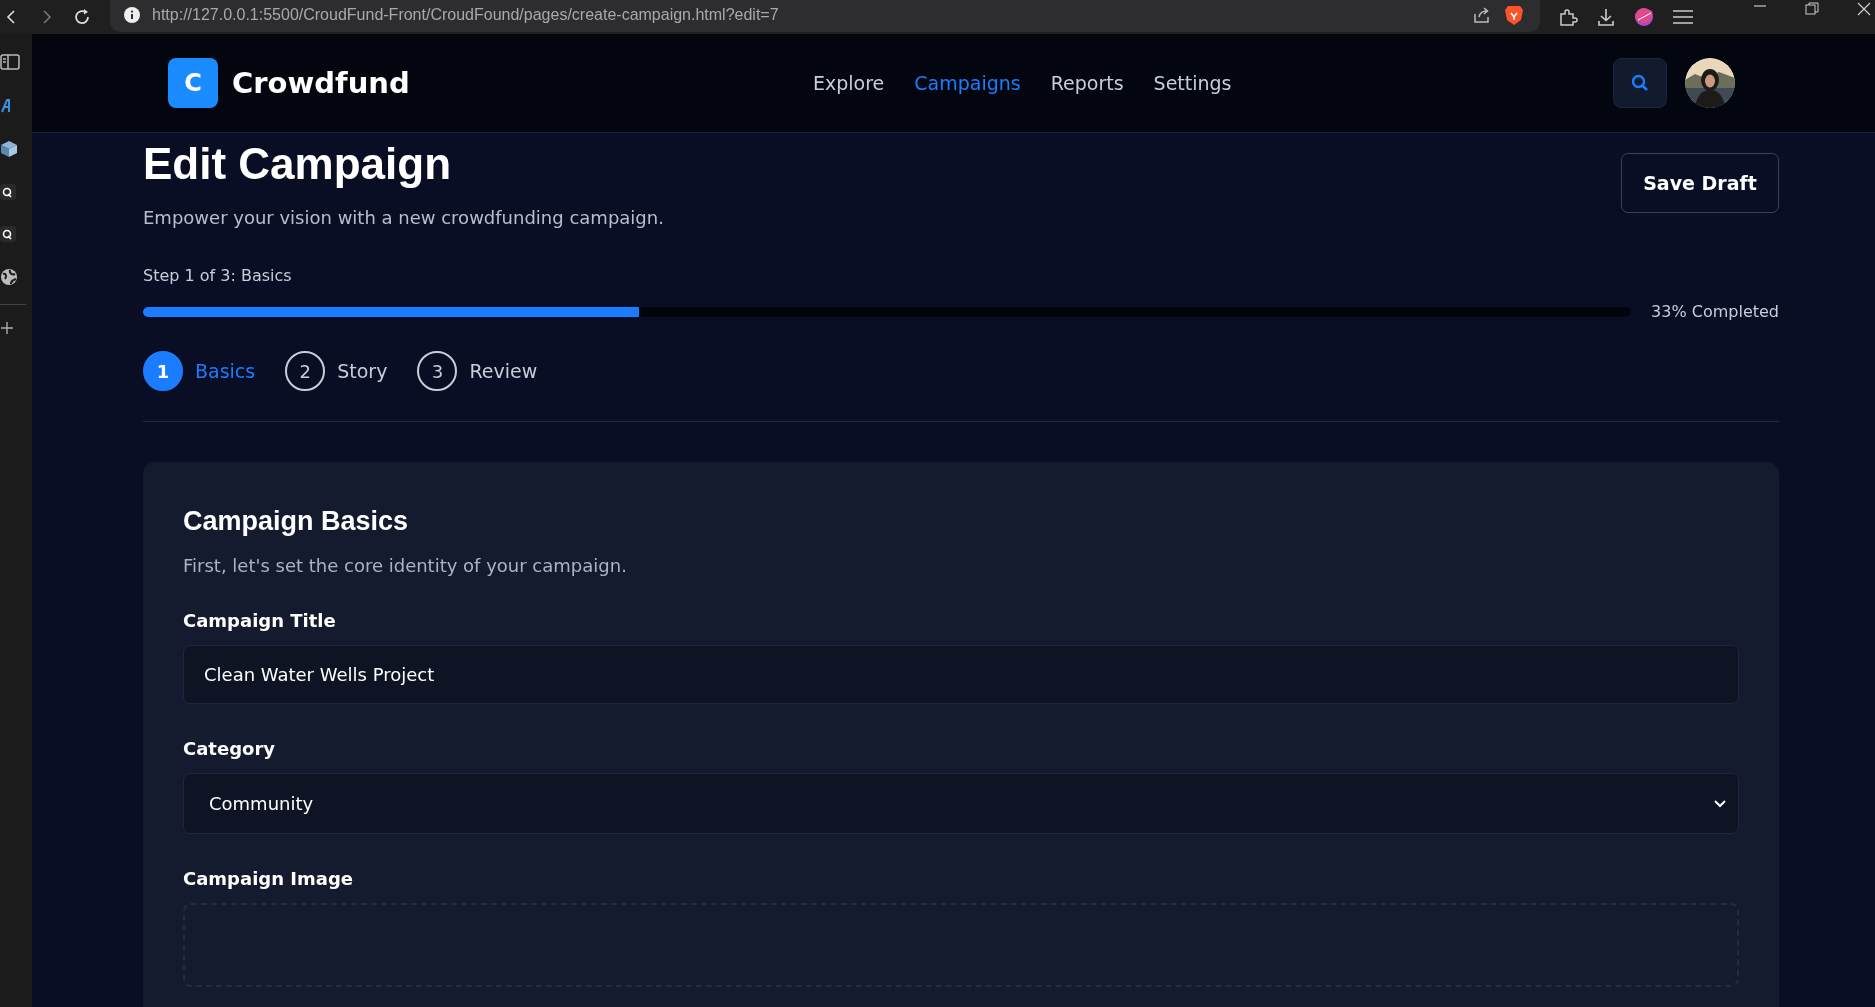  Describe the element at coordinates (1568, 17) in the screenshot. I see `puzzle-icon` at that location.